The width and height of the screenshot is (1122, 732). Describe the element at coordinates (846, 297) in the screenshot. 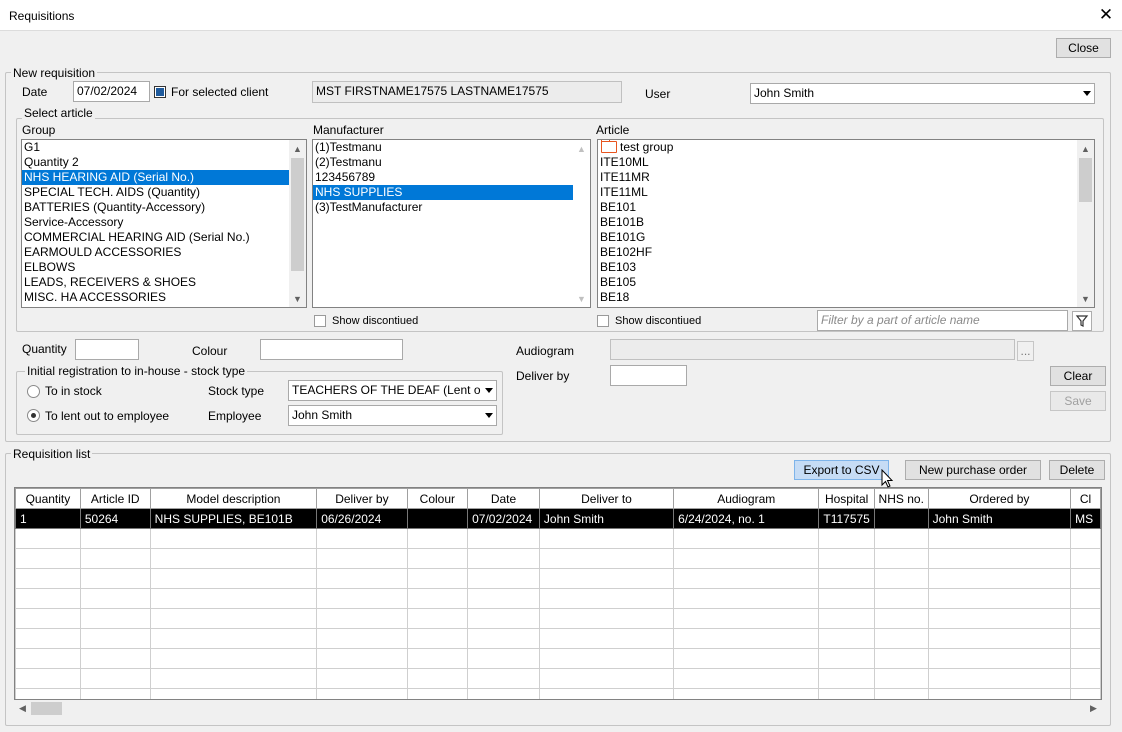

I see `article-list-item: BE18` at that location.